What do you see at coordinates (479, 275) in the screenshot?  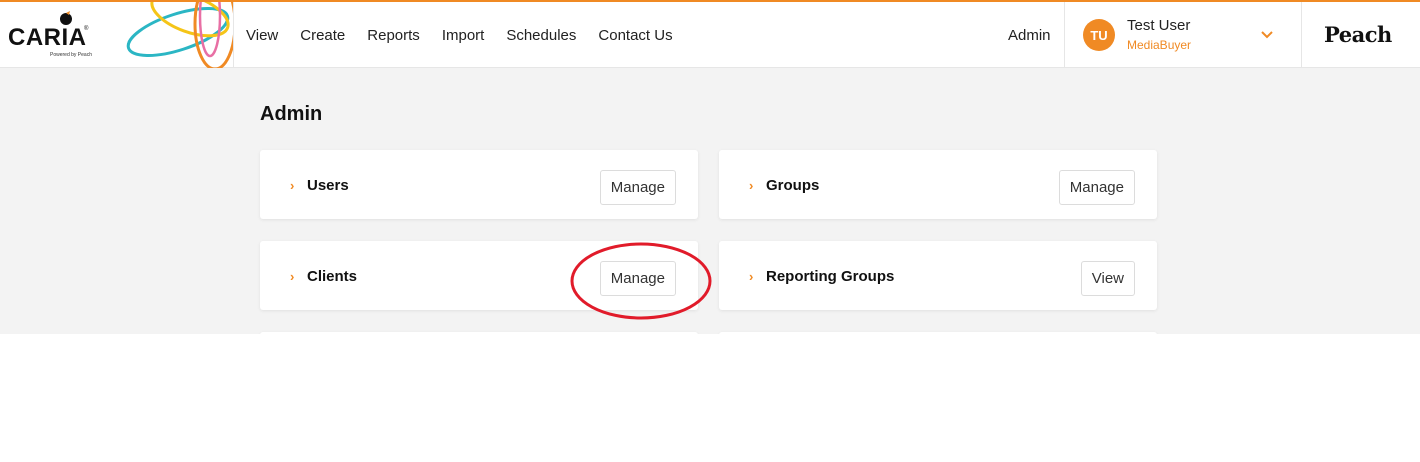 I see `admin-card-clients: › Clients Manage` at bounding box center [479, 275].